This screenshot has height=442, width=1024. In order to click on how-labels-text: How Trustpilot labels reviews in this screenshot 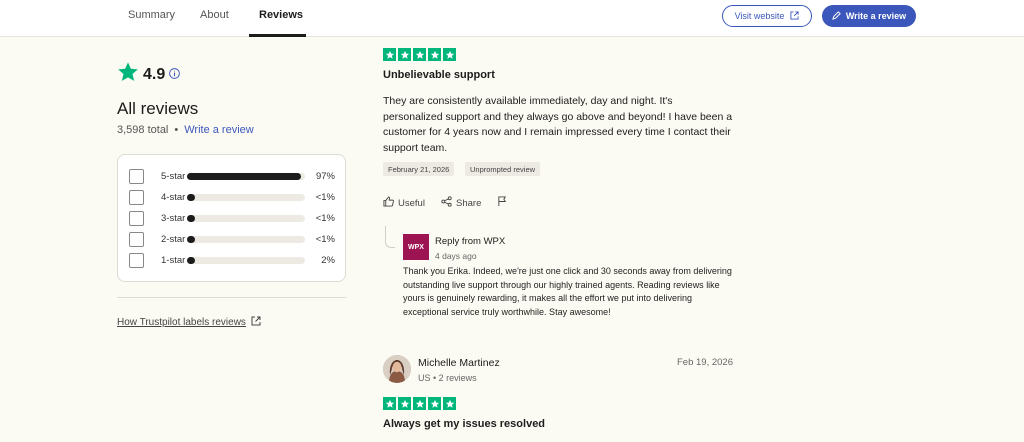, I will do `click(181, 322)`.